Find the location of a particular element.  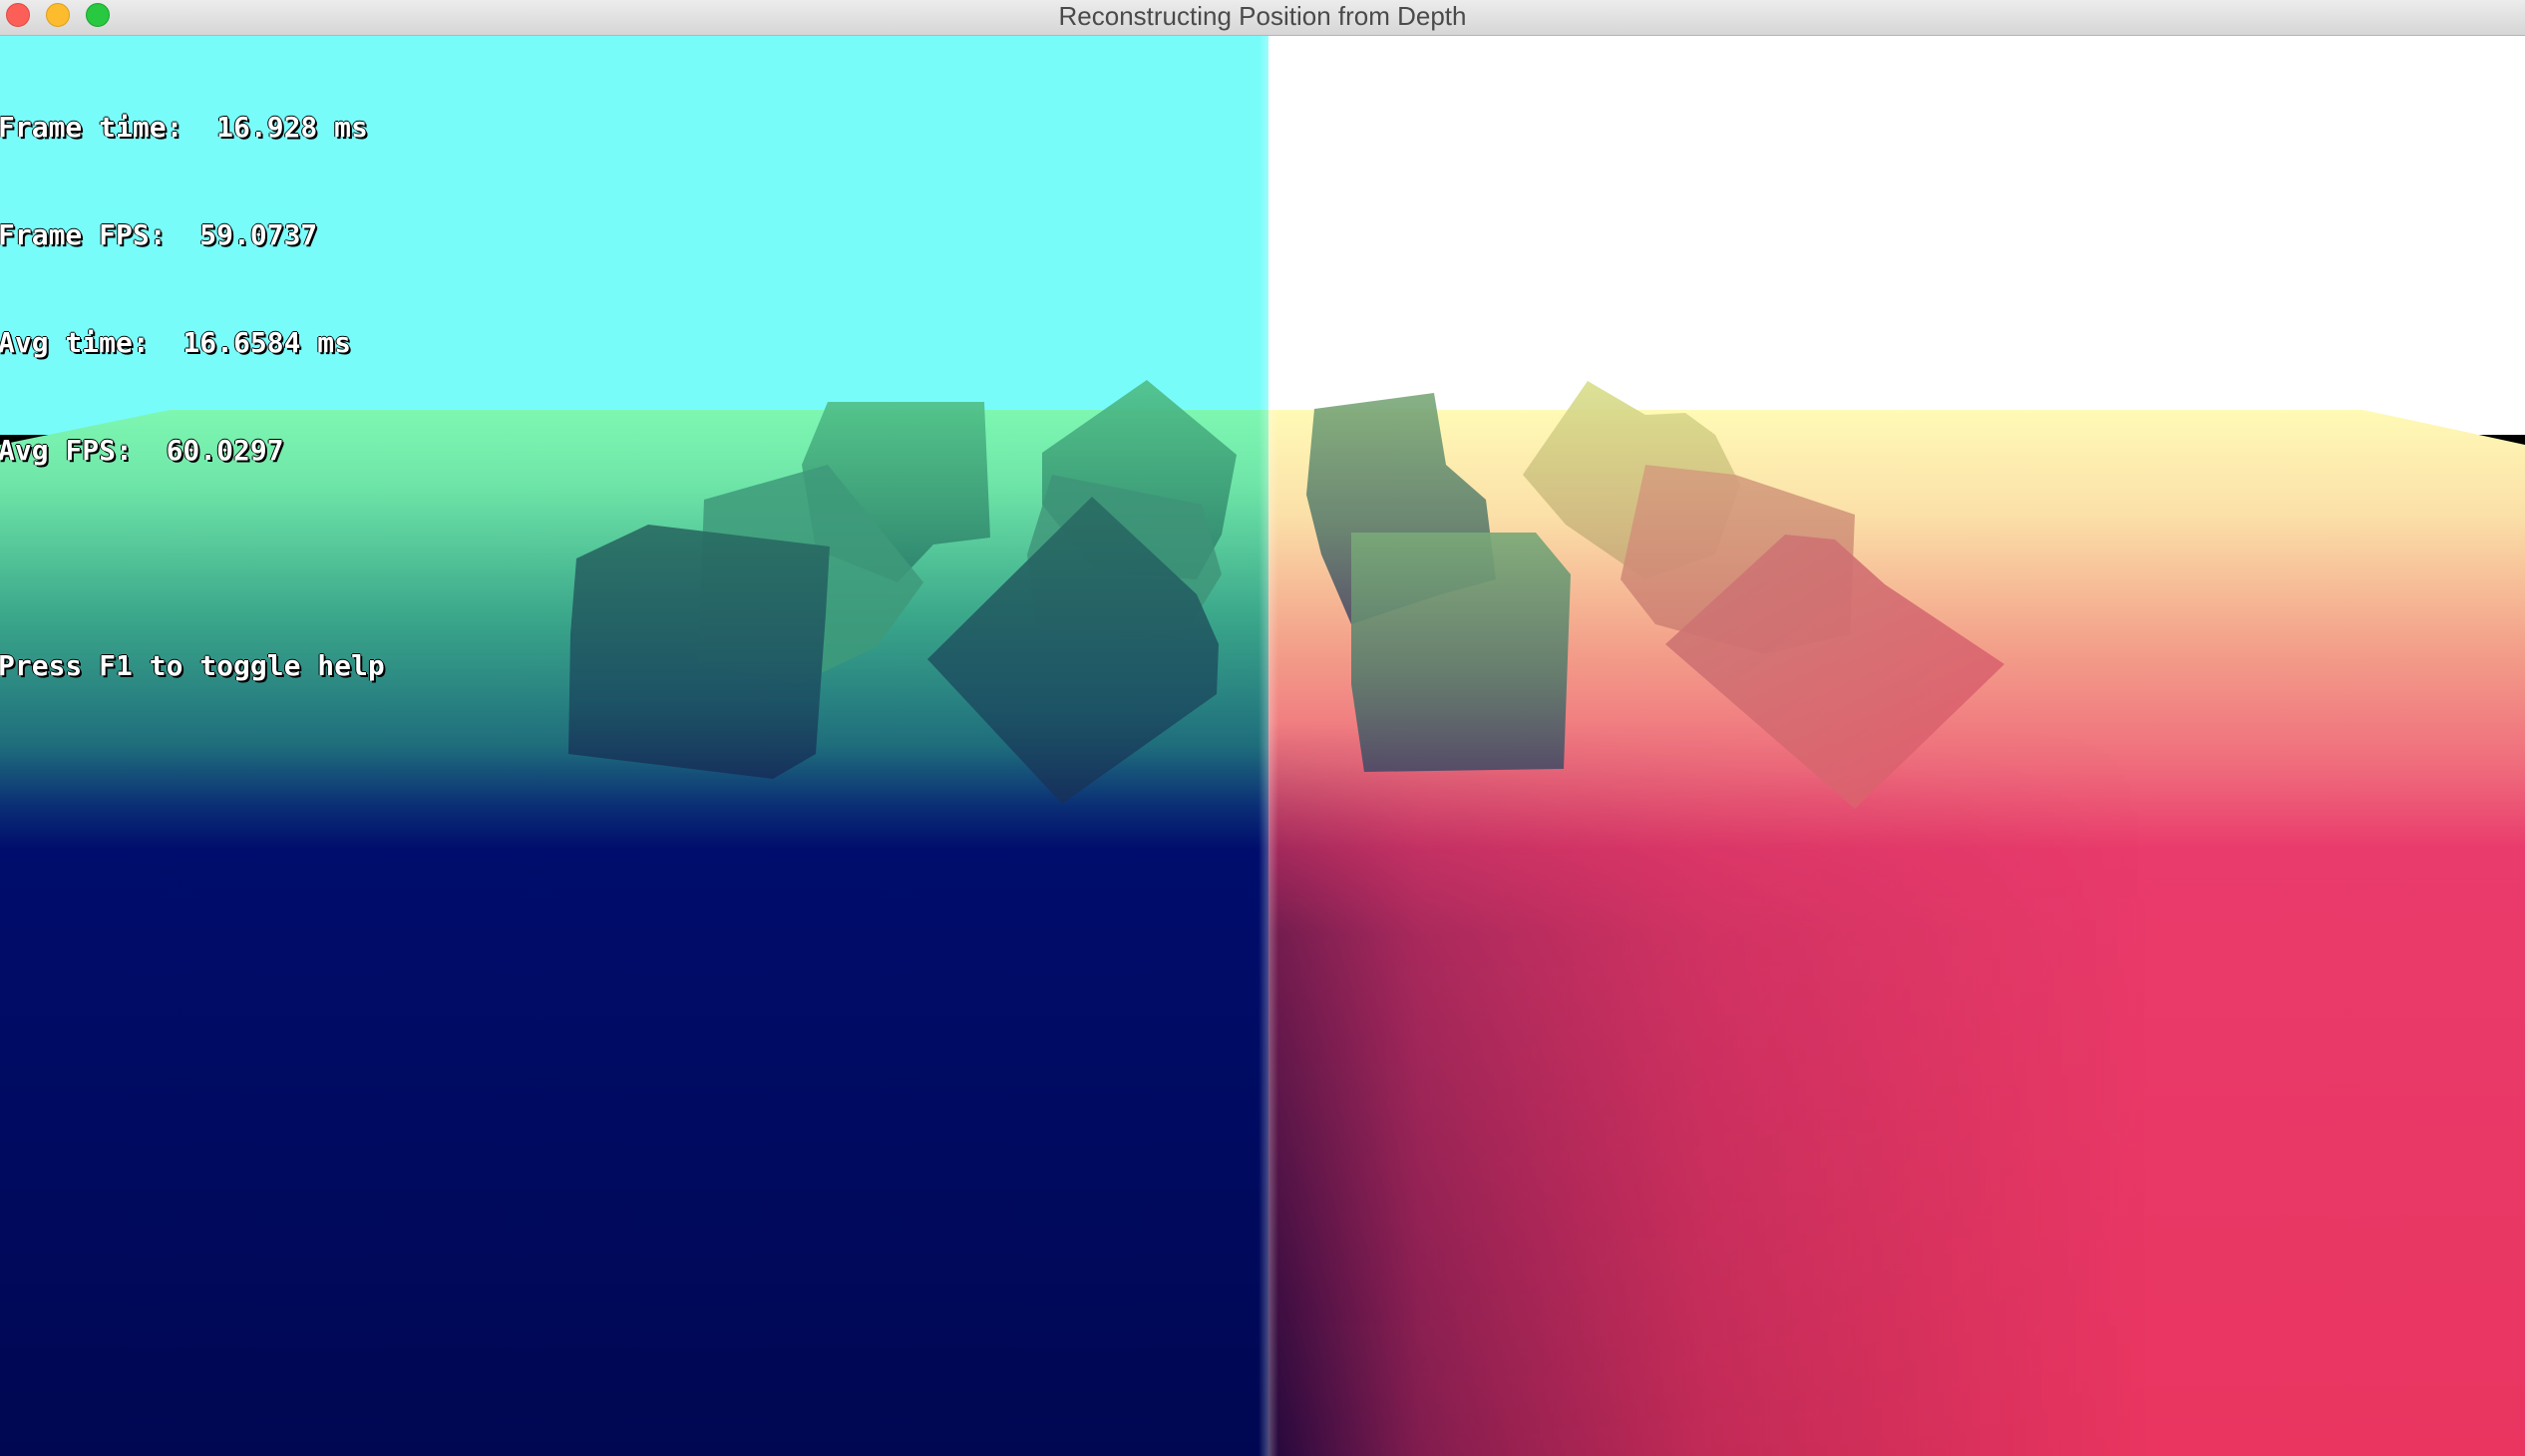

quadrant-seam is located at coordinates (1268, 746).